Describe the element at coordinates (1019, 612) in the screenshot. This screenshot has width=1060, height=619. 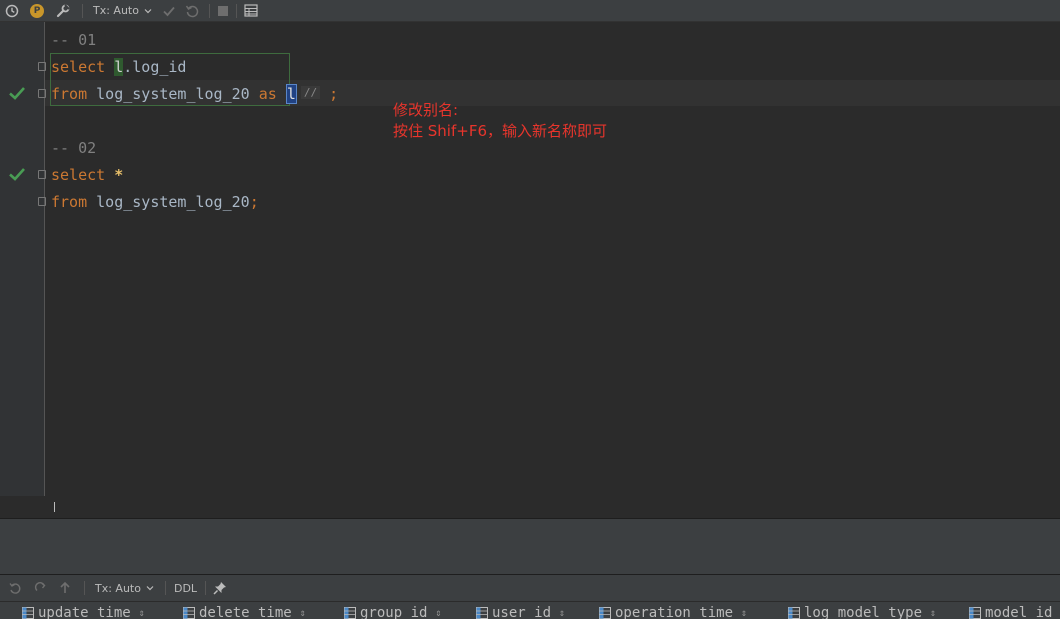
I see `column-name: model_id` at that location.